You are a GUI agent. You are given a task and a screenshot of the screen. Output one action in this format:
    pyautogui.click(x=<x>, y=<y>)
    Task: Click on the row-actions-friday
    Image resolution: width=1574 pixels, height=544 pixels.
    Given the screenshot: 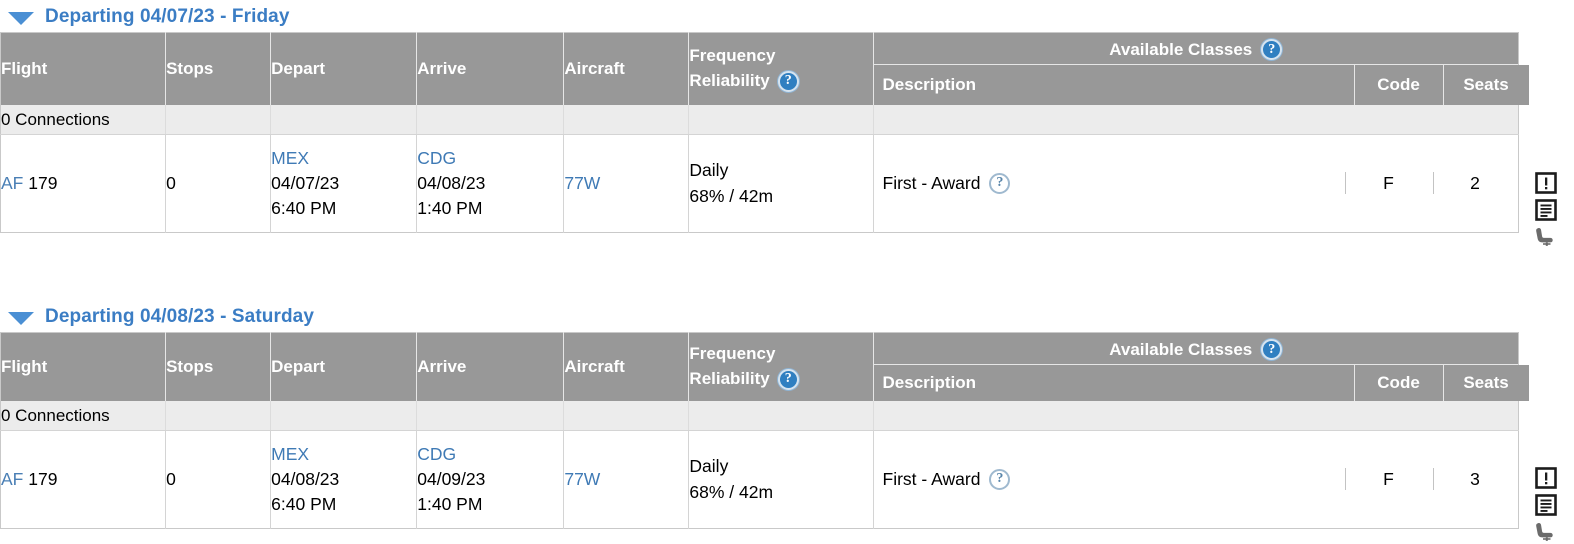 What is the action you would take?
    pyautogui.click(x=1546, y=210)
    